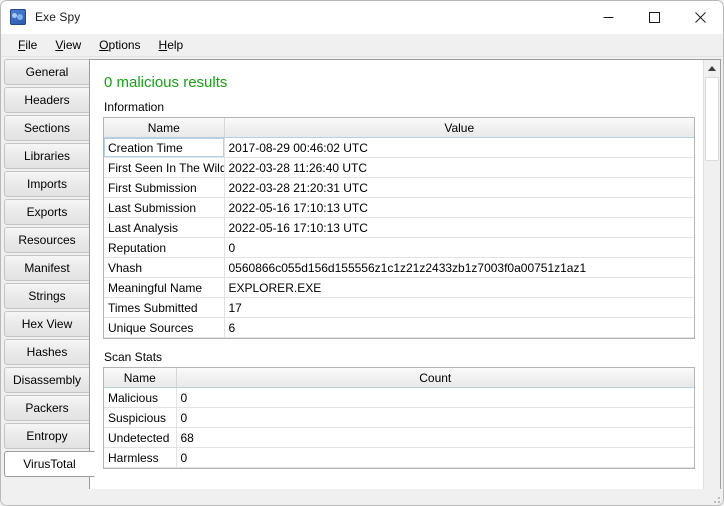  I want to click on menu-view: View, so click(68, 45).